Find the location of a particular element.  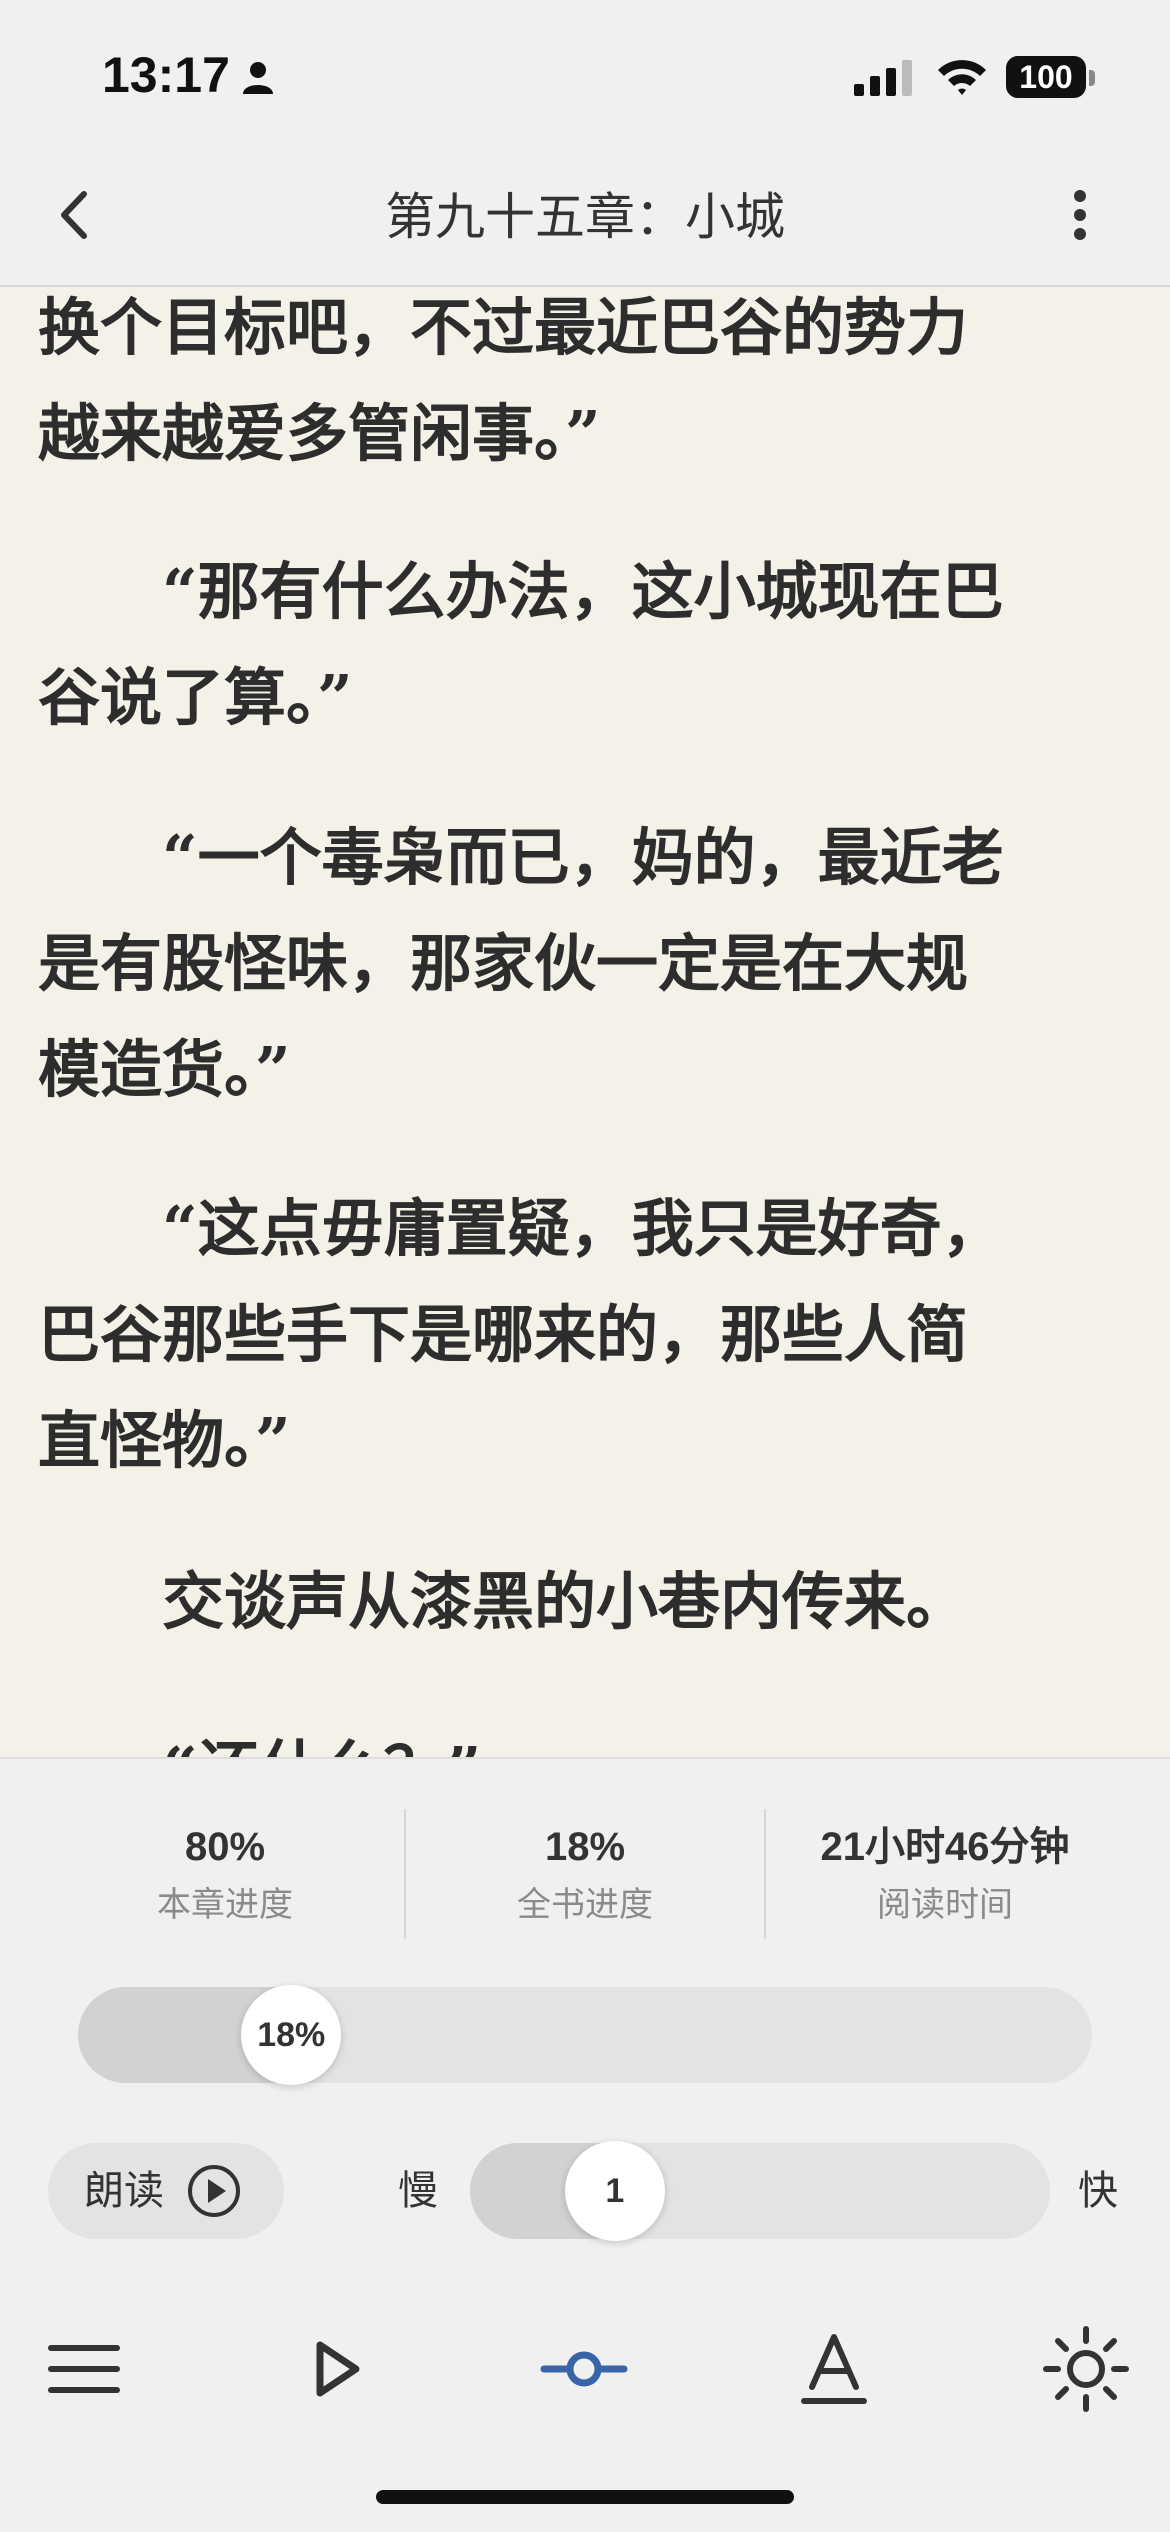

paragraph: “一个毒枭而已，妈的，最近老 是有股怪味，那家伙一定是在大规 模造货。” is located at coordinates (521, 963).